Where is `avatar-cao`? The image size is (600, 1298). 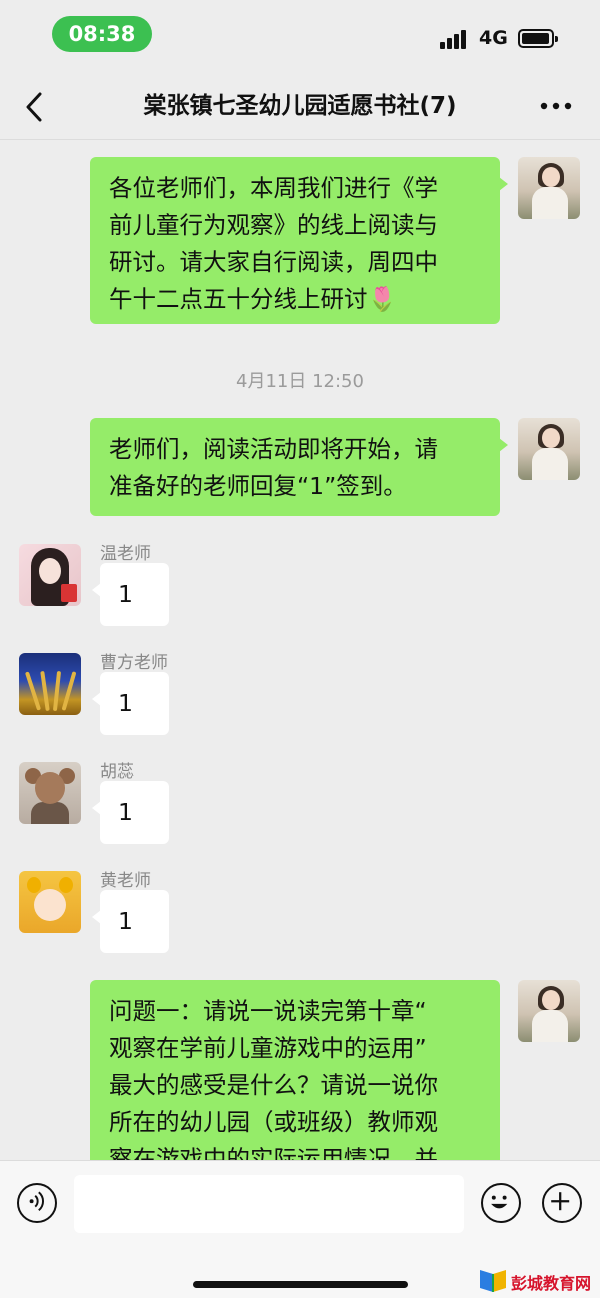
avatar-cao is located at coordinates (50, 684).